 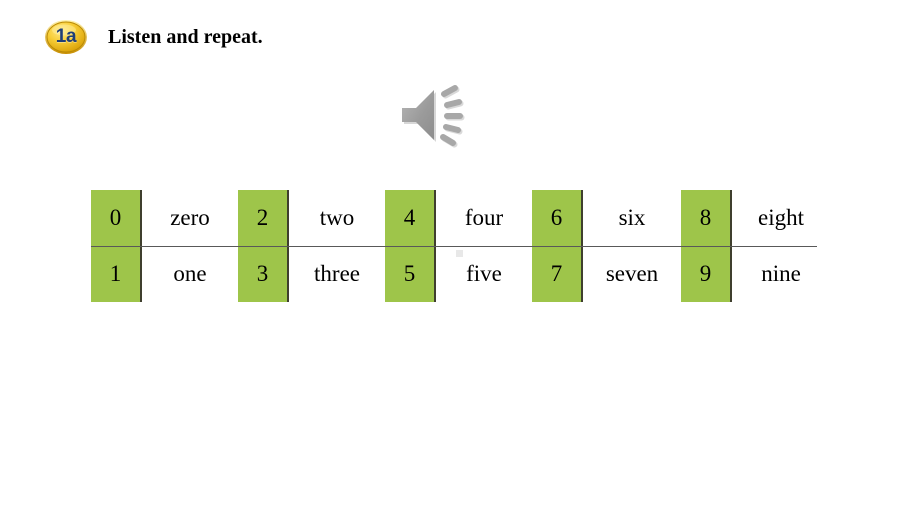 I want to click on digit-cell: 7, so click(x=557, y=274).